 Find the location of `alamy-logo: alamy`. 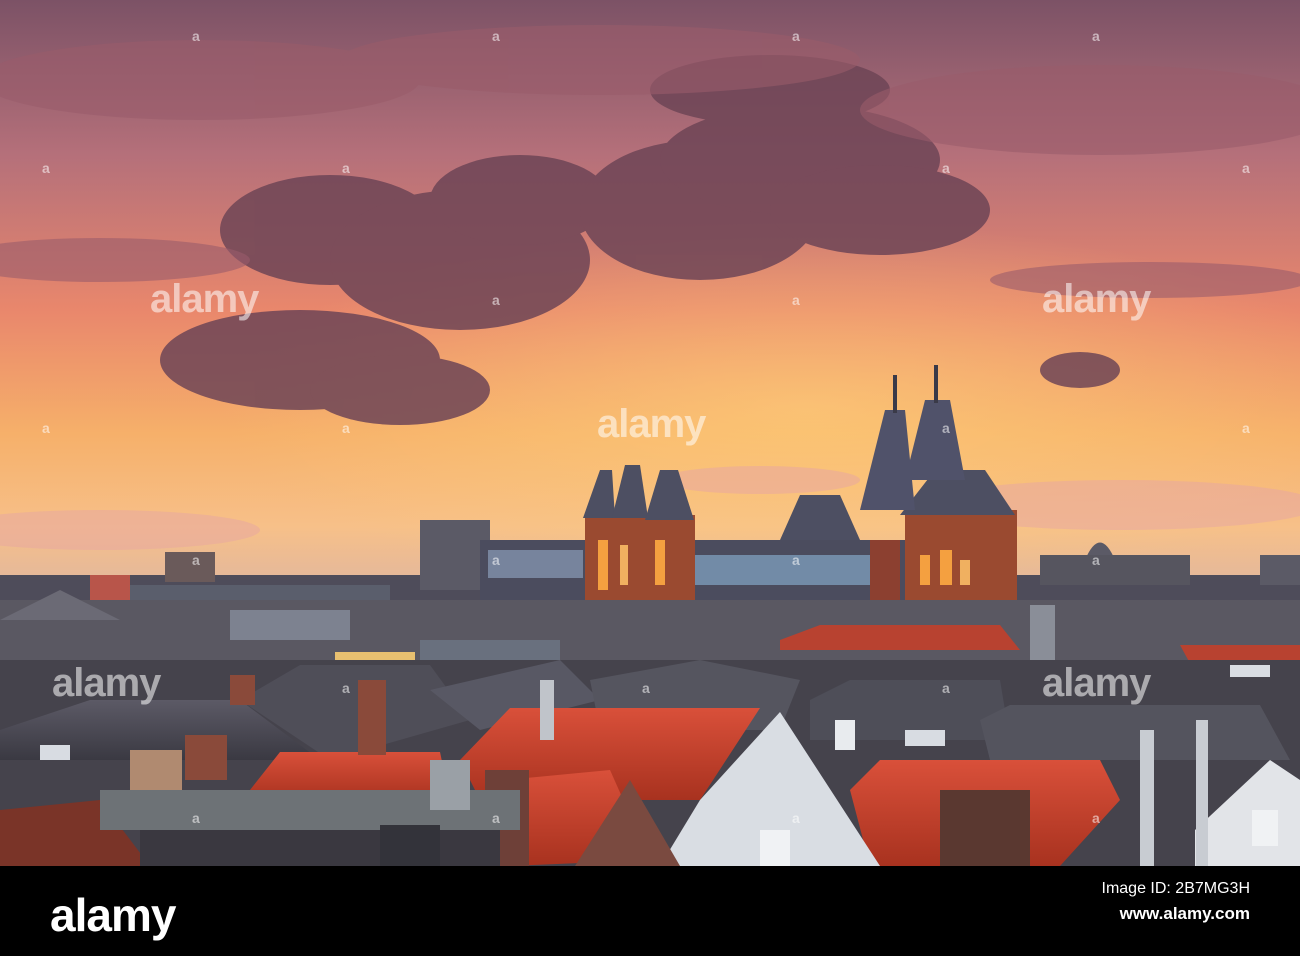

alamy-logo: alamy is located at coordinates (113, 915).